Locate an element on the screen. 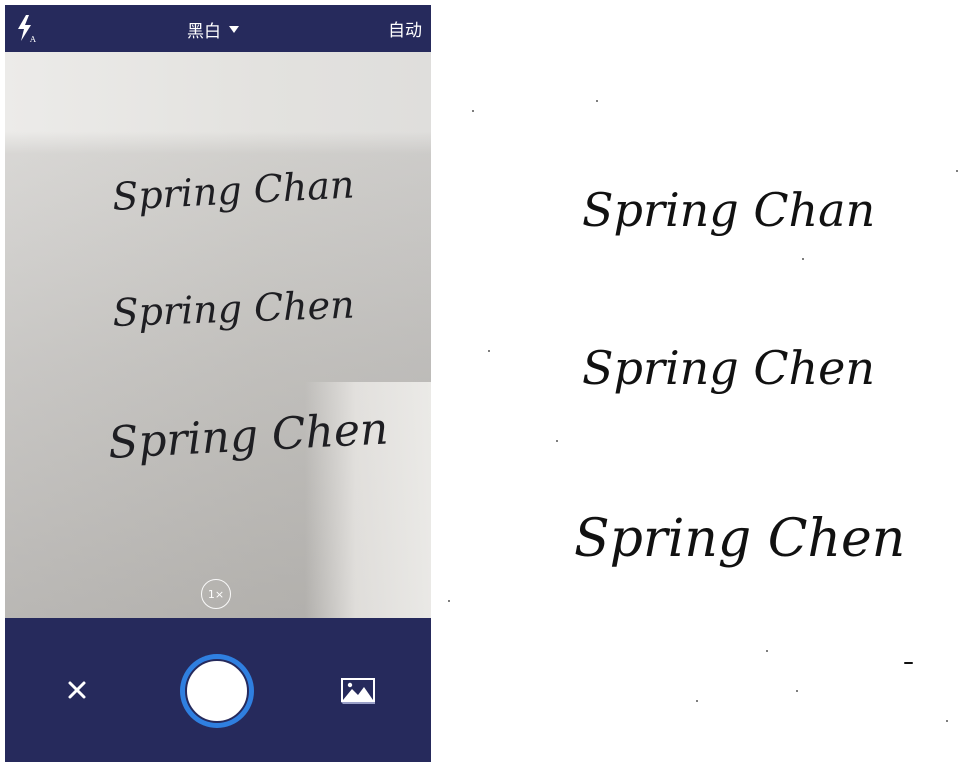 The width and height of the screenshot is (977, 767). close-icon is located at coordinates (77, 690).